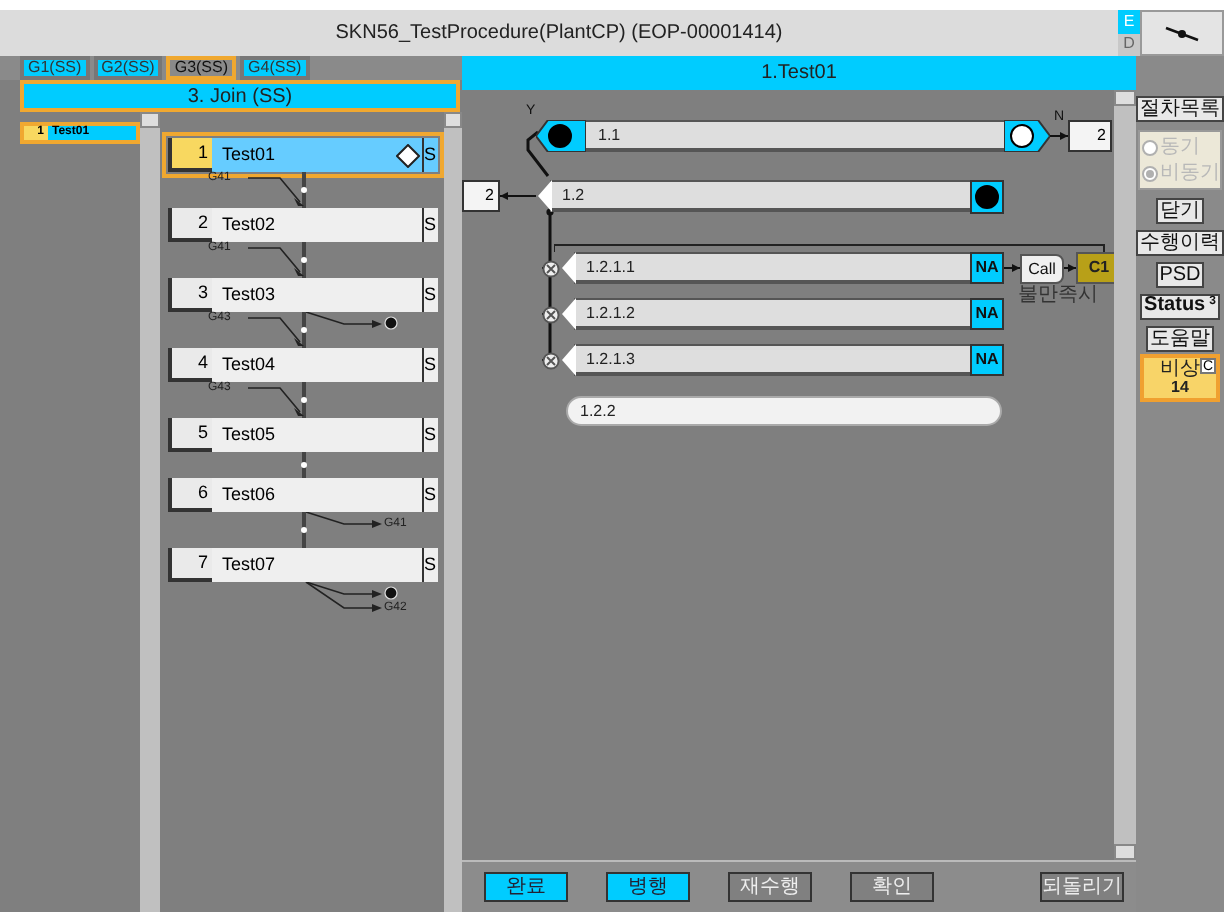 This screenshot has height=912, width=1224. What do you see at coordinates (1182, 33) in the screenshot?
I see `pin-icon` at bounding box center [1182, 33].